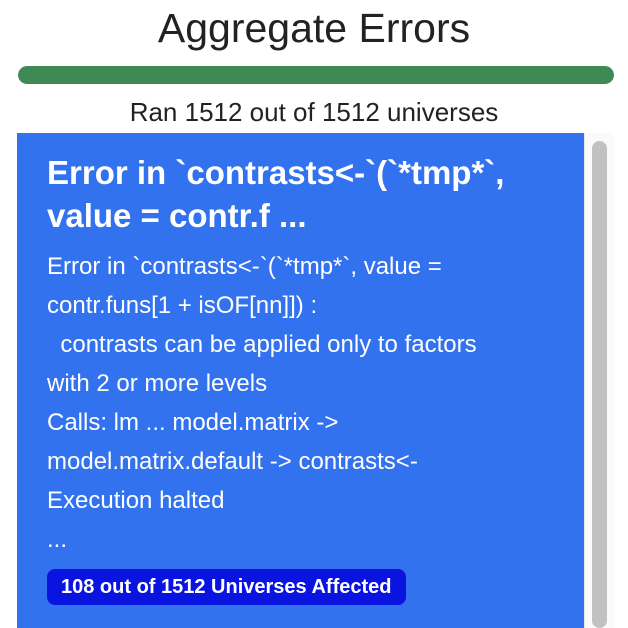  Describe the element at coordinates (226, 587) in the screenshot. I see `universes-affected-badge: 108 out of 1512 Universes Affected` at that location.